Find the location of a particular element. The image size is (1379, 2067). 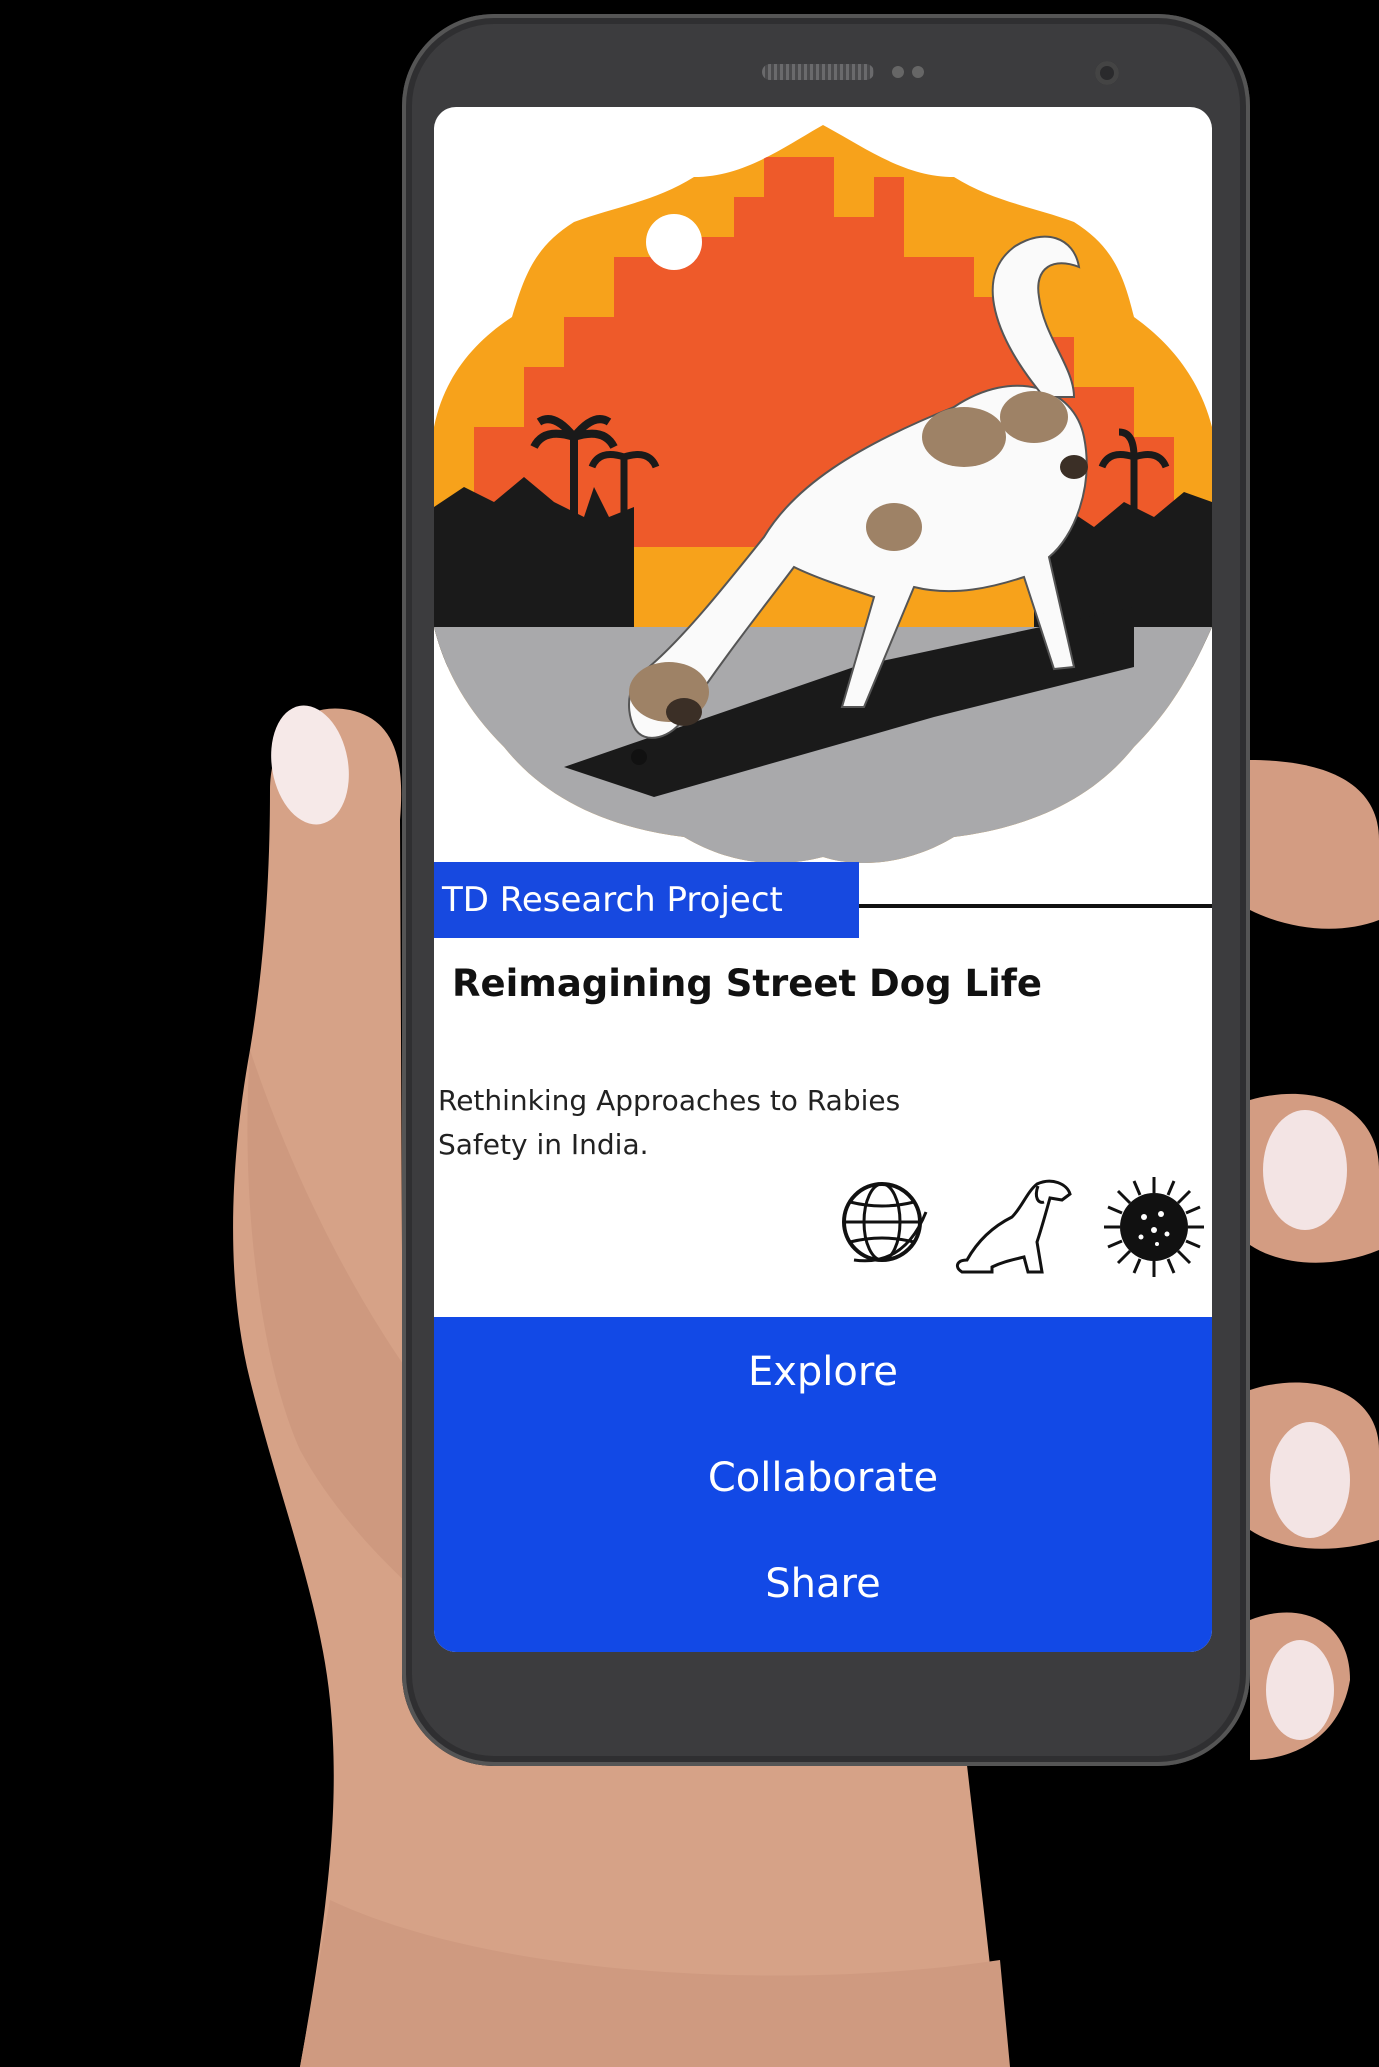

menu-item-explore: Explore is located at coordinates (823, 1372).